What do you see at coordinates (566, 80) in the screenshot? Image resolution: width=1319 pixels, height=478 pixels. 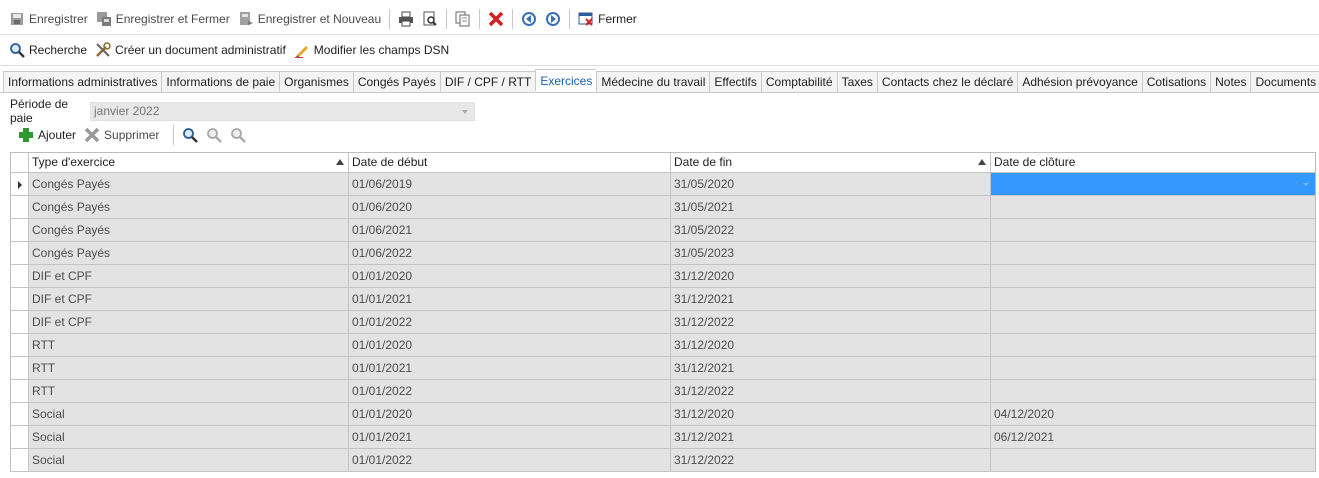 I see `tab-item: Exercices` at bounding box center [566, 80].